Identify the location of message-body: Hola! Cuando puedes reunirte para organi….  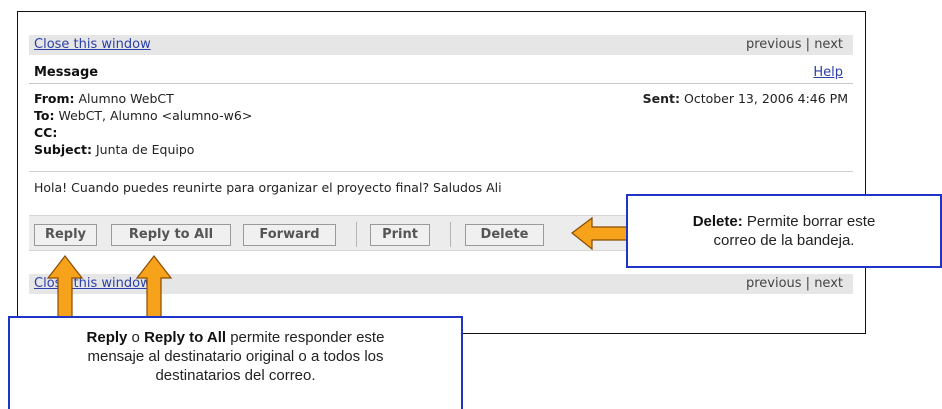
(268, 187).